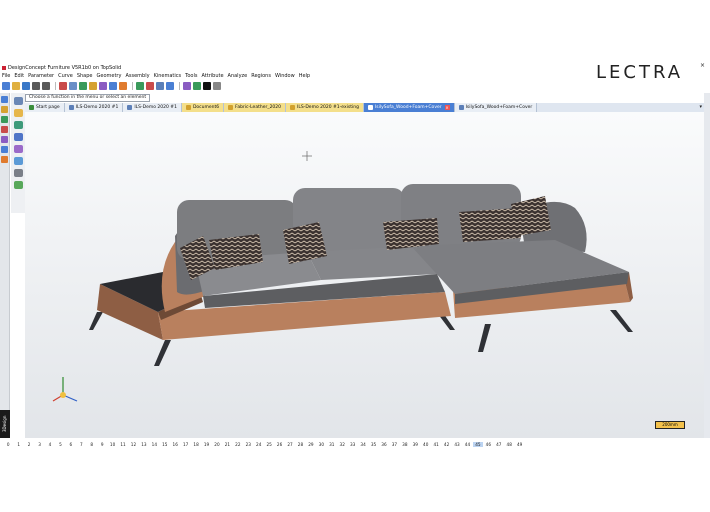 The width and height of the screenshot is (710, 512). I want to click on menu-attribute: Attribute, so click(212, 76).